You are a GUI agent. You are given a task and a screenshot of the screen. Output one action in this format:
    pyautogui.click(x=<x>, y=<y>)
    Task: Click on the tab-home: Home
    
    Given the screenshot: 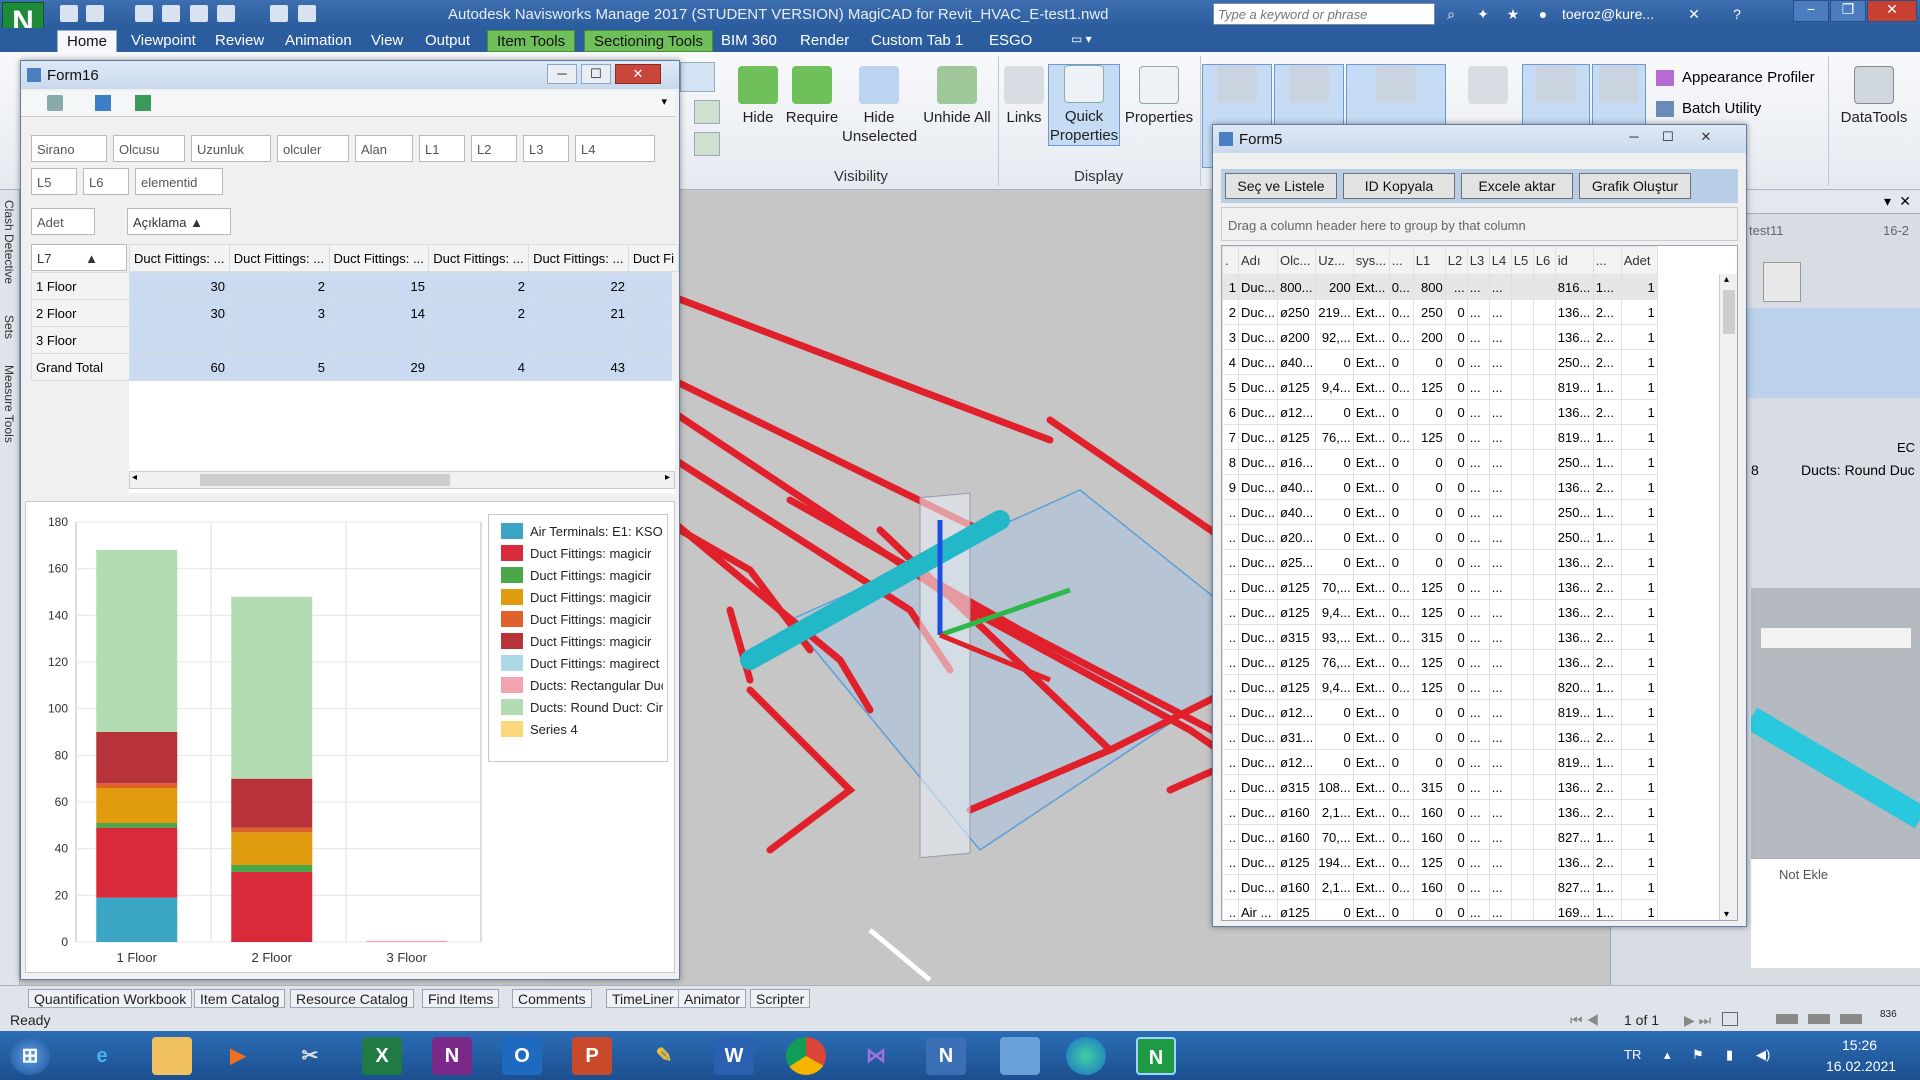 What is the action you would take?
    pyautogui.click(x=87, y=41)
    